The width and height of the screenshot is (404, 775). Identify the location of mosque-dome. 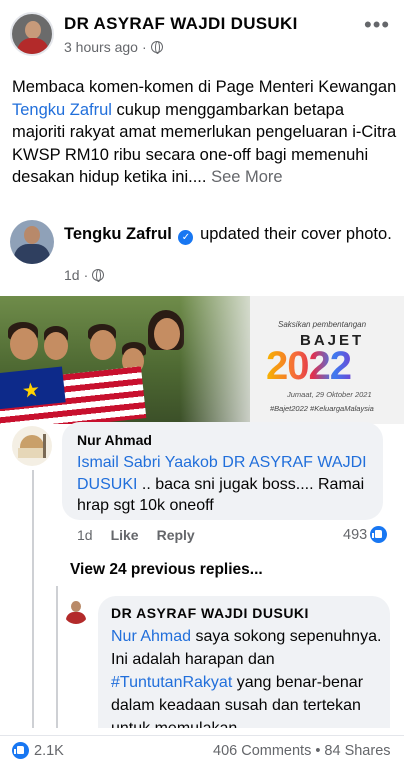
(32, 442).